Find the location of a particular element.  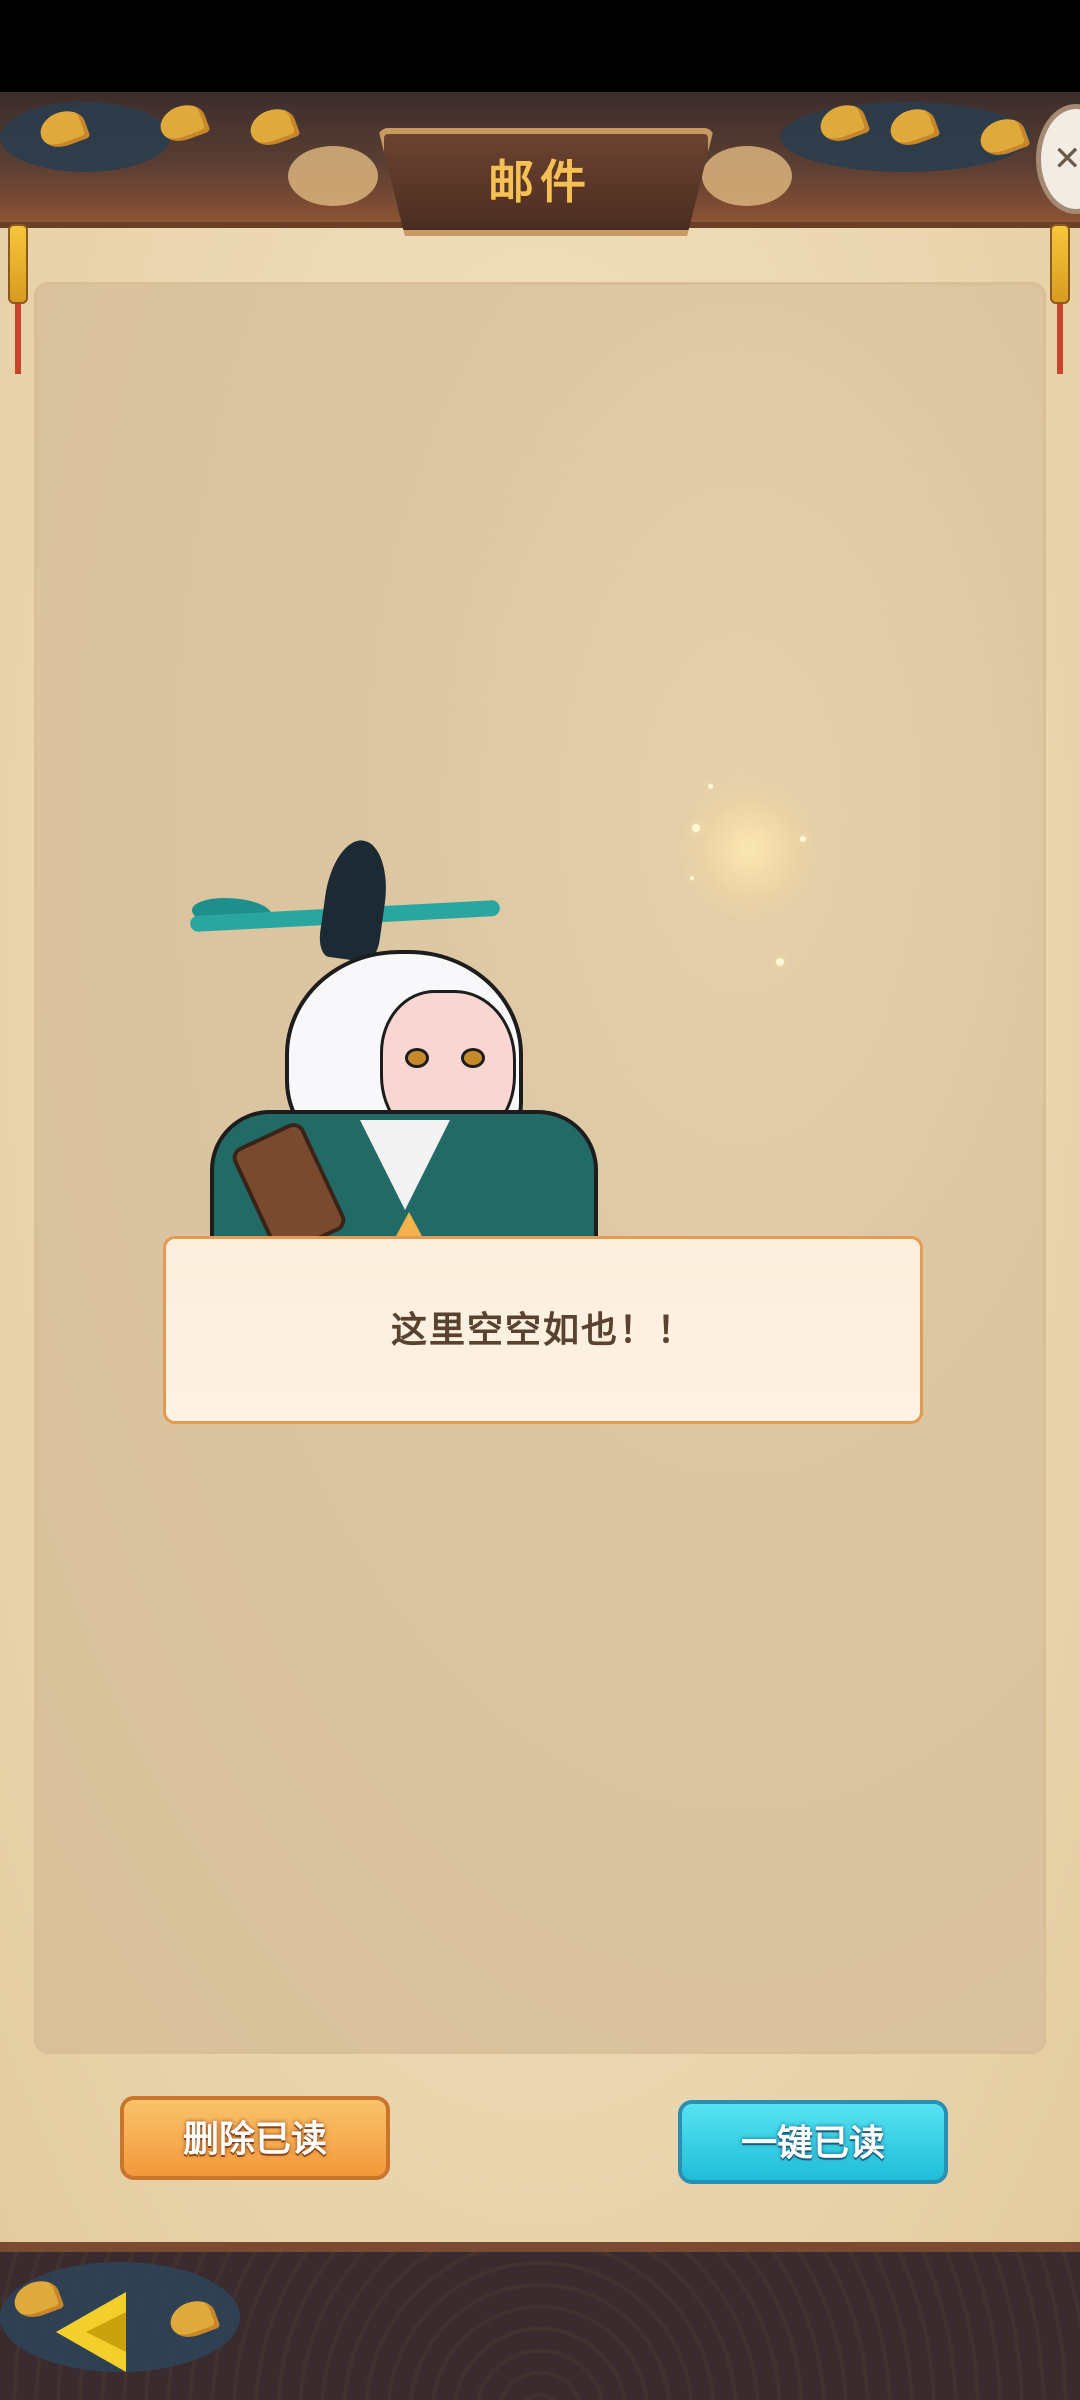

delete-read-button: 删除已读 is located at coordinates (255, 2138).